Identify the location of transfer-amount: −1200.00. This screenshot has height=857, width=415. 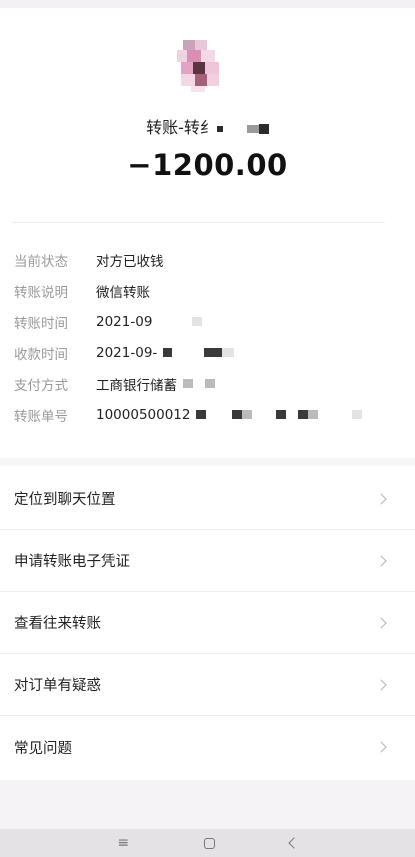
(207, 165).